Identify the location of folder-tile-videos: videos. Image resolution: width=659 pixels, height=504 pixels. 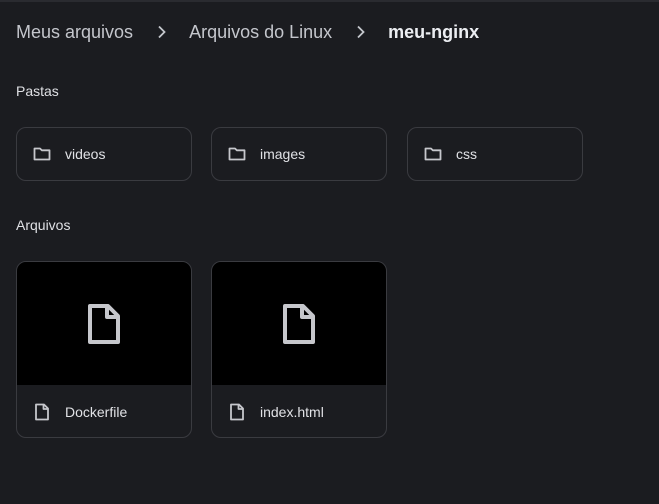
(104, 154).